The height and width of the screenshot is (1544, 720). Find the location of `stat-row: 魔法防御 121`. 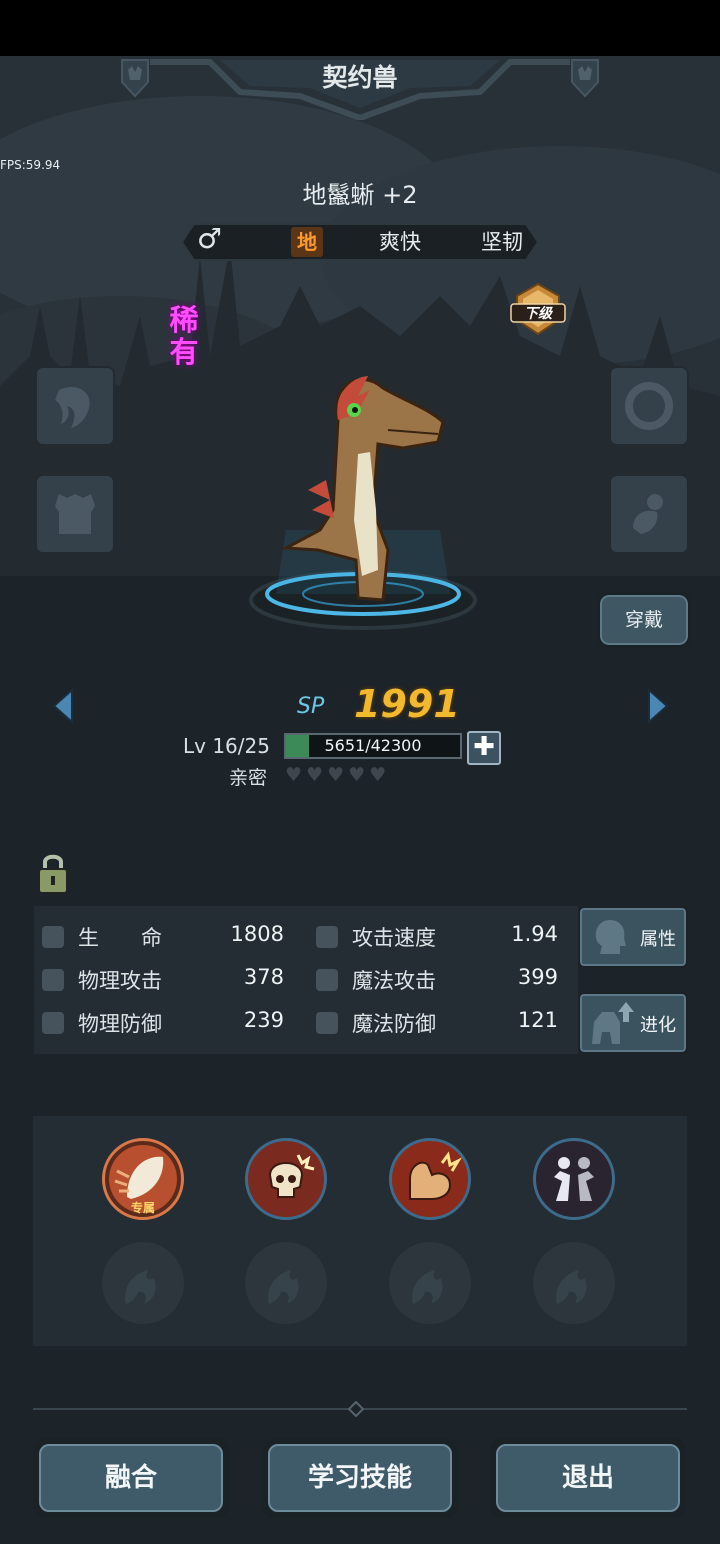

stat-row: 魔法防御 121 is located at coordinates (446, 1023).